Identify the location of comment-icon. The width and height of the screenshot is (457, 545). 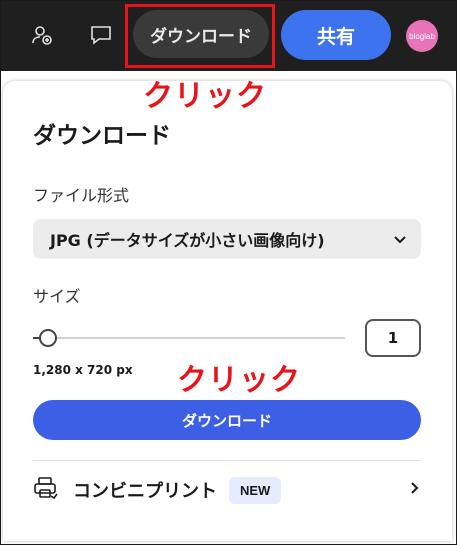
(101, 35).